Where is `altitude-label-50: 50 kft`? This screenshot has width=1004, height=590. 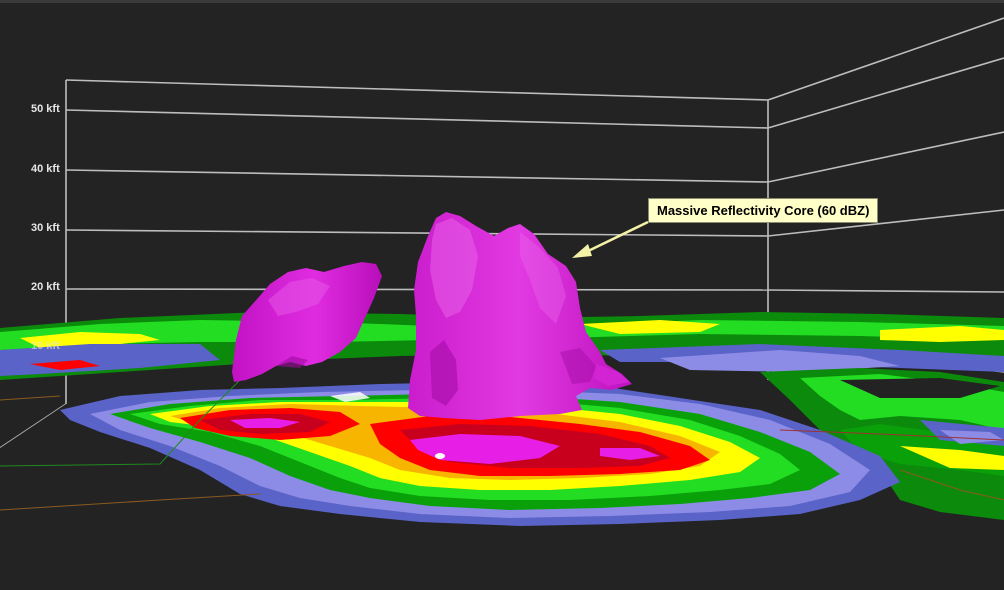
altitude-label-50: 50 kft is located at coordinates (45, 109).